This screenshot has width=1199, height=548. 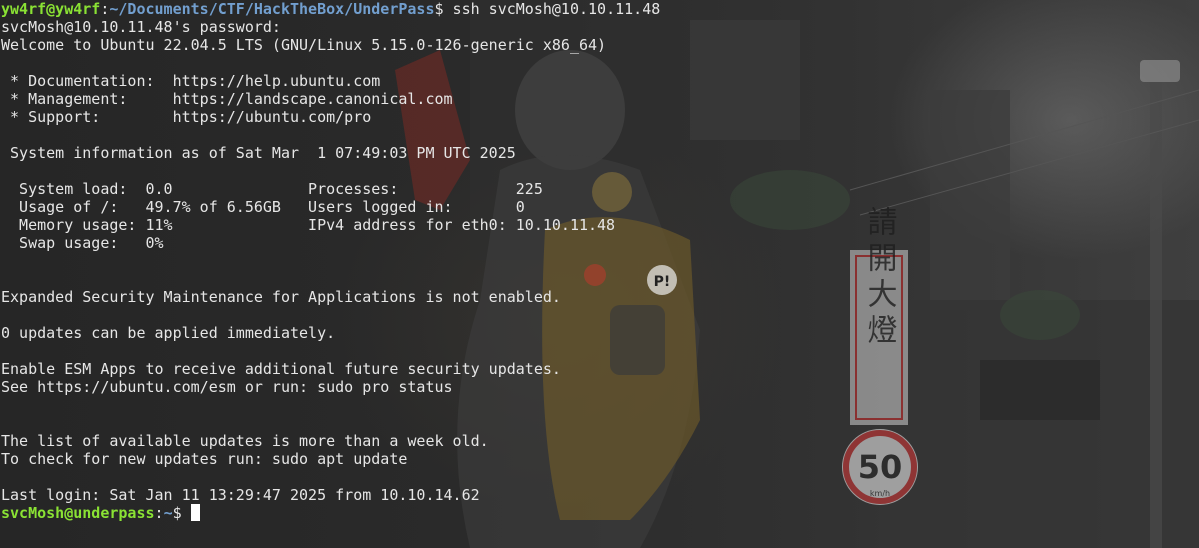 What do you see at coordinates (1160, 71) in the screenshot?
I see `street-lamp` at bounding box center [1160, 71].